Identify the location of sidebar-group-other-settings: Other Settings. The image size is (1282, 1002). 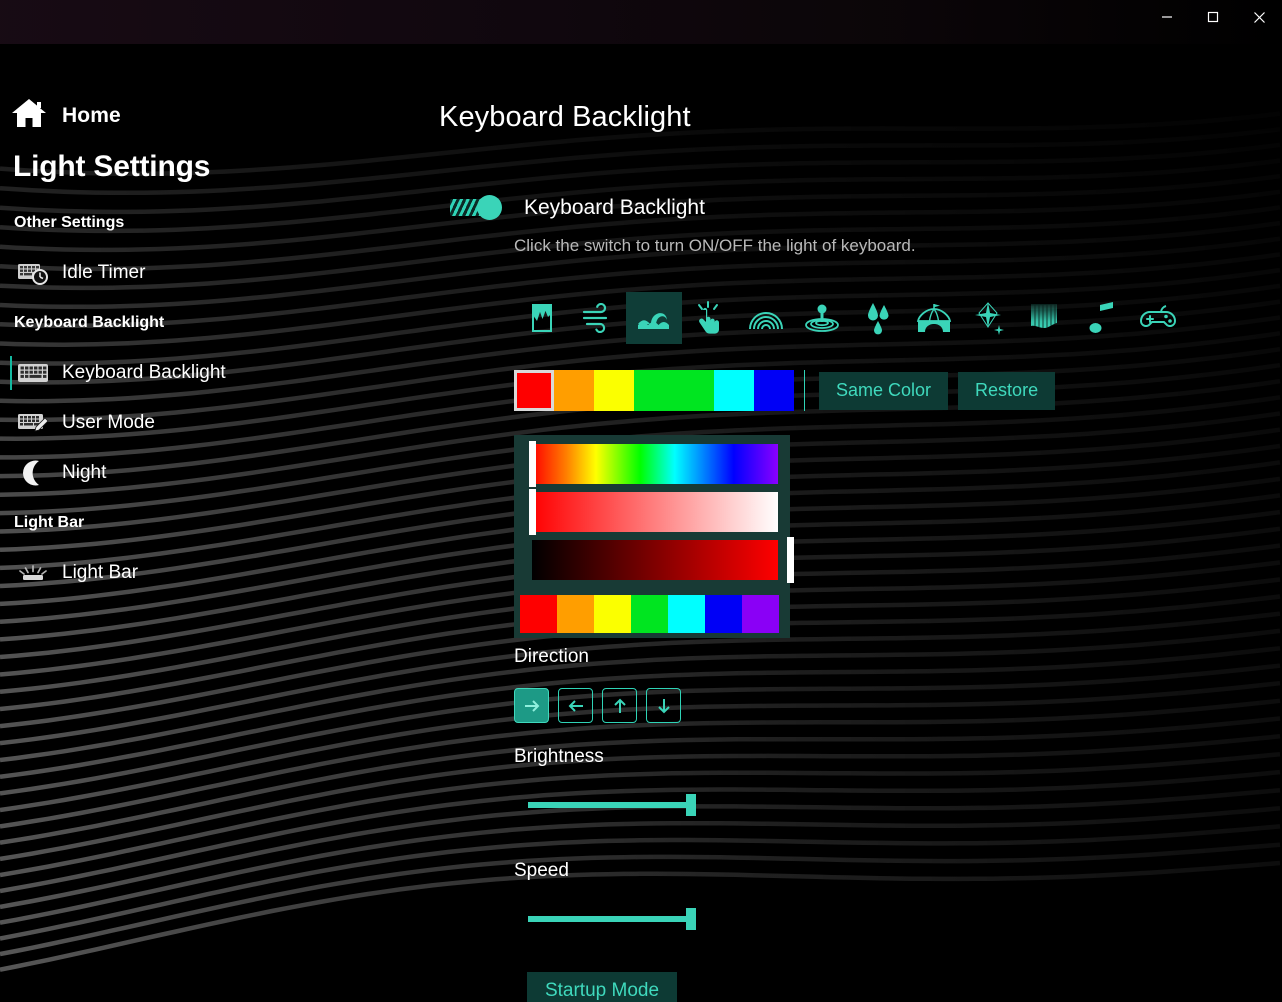
(69, 222).